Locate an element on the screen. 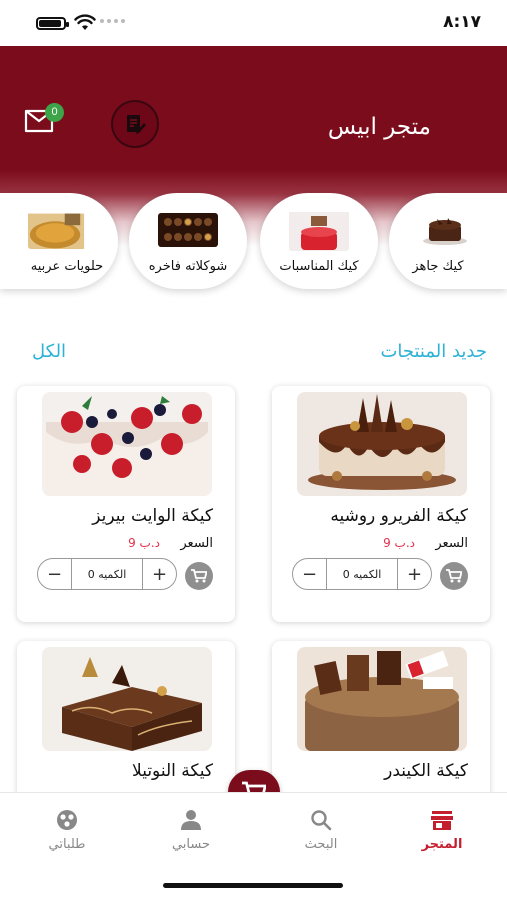 The height and width of the screenshot is (900, 507). nav-store: المتجر is located at coordinates (442, 830).